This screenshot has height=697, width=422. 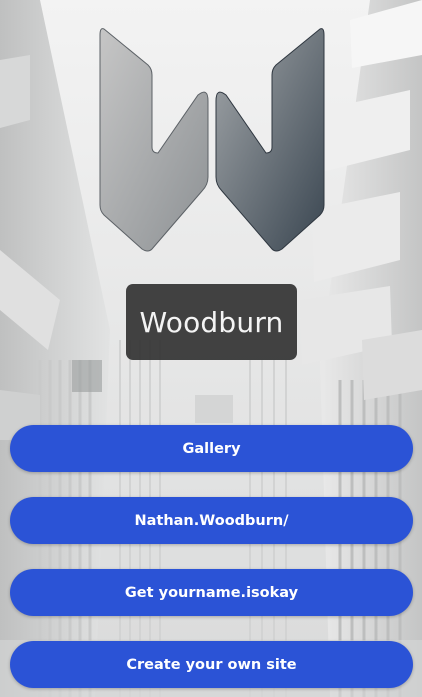 I want to click on site-title-box: Woodburn, so click(x=211, y=322).